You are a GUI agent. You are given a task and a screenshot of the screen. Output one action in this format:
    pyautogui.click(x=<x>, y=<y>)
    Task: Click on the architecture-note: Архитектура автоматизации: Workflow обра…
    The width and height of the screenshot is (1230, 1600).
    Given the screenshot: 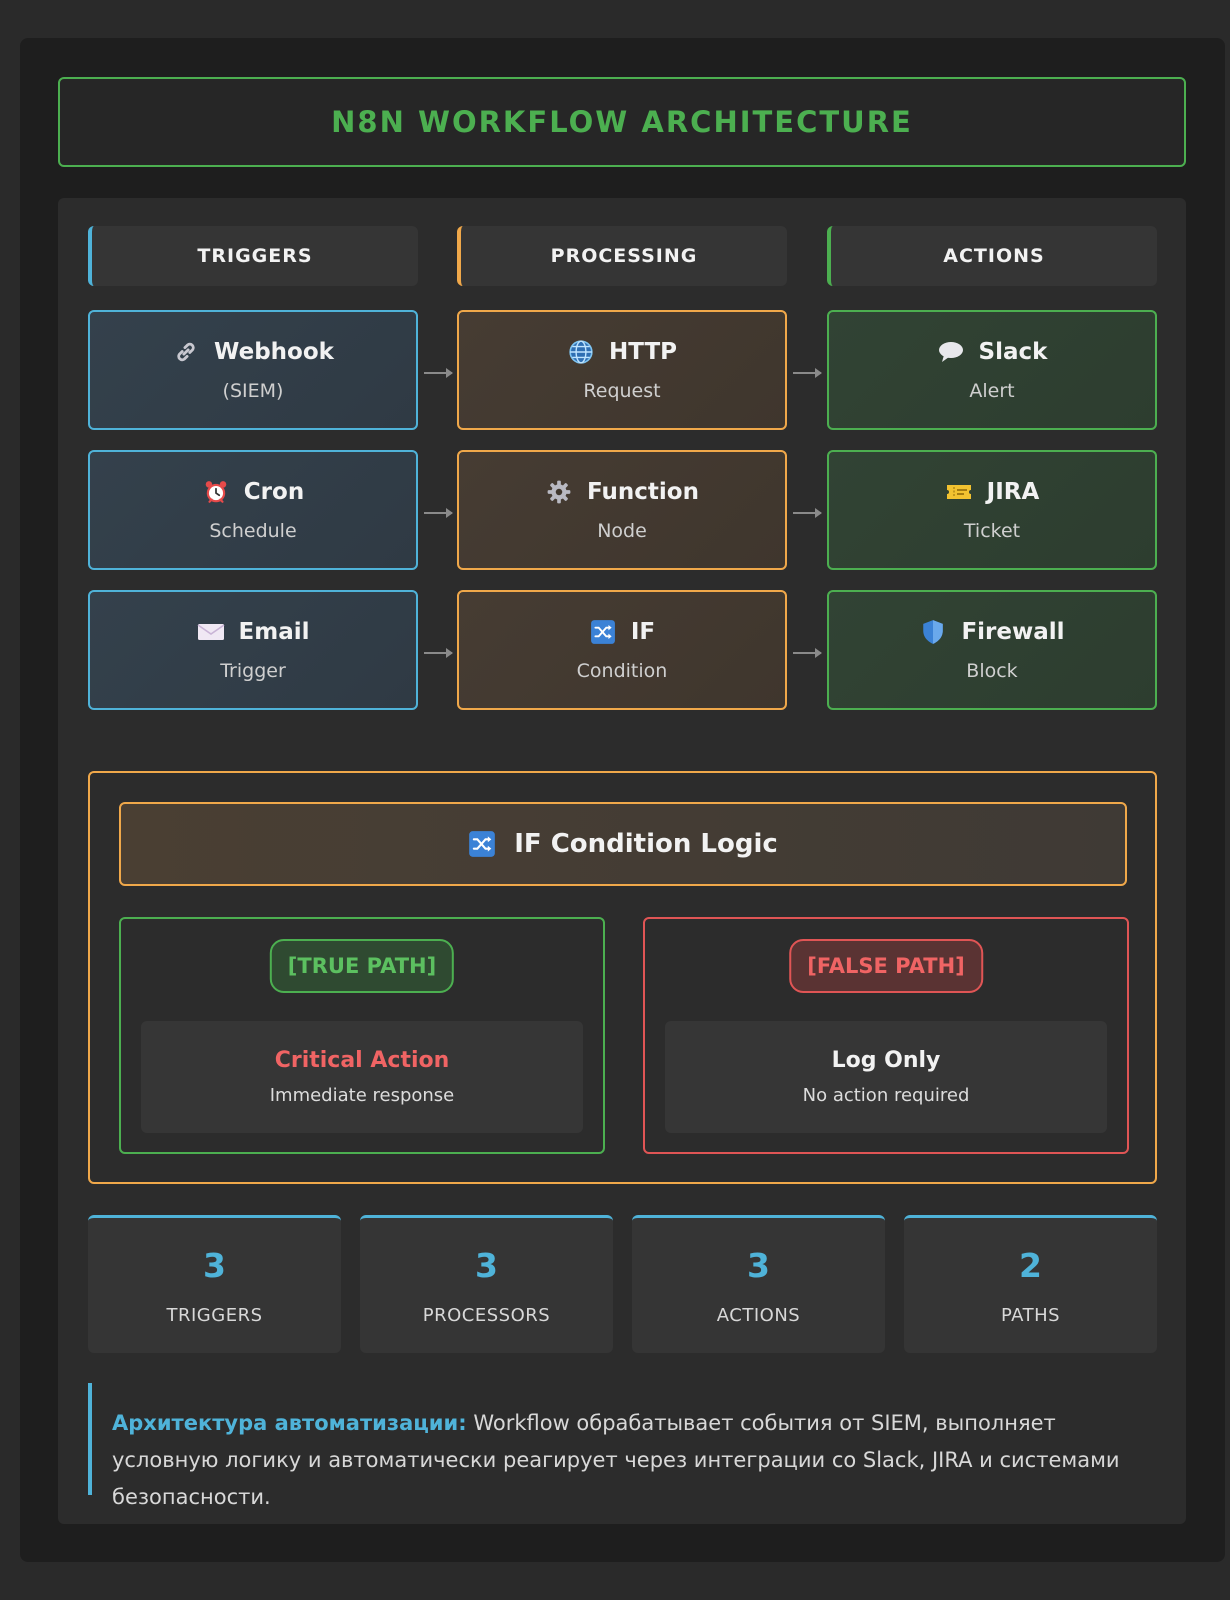 What is the action you would take?
    pyautogui.click(x=622, y=1446)
    